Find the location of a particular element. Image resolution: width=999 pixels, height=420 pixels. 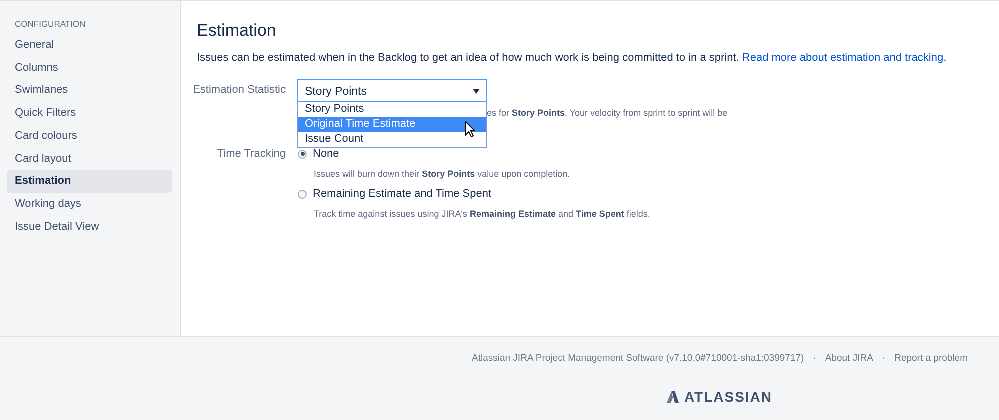

sidebar-item: Working days is located at coordinates (89, 204).